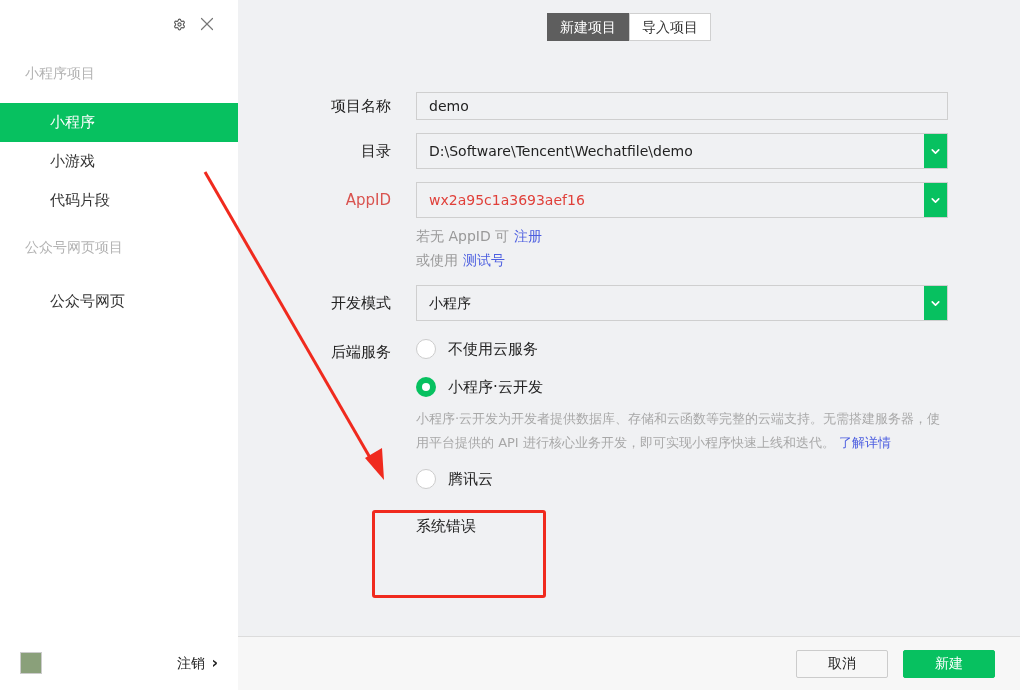 The height and width of the screenshot is (690, 1020). I want to click on error-message: 系统错误, so click(446, 526).